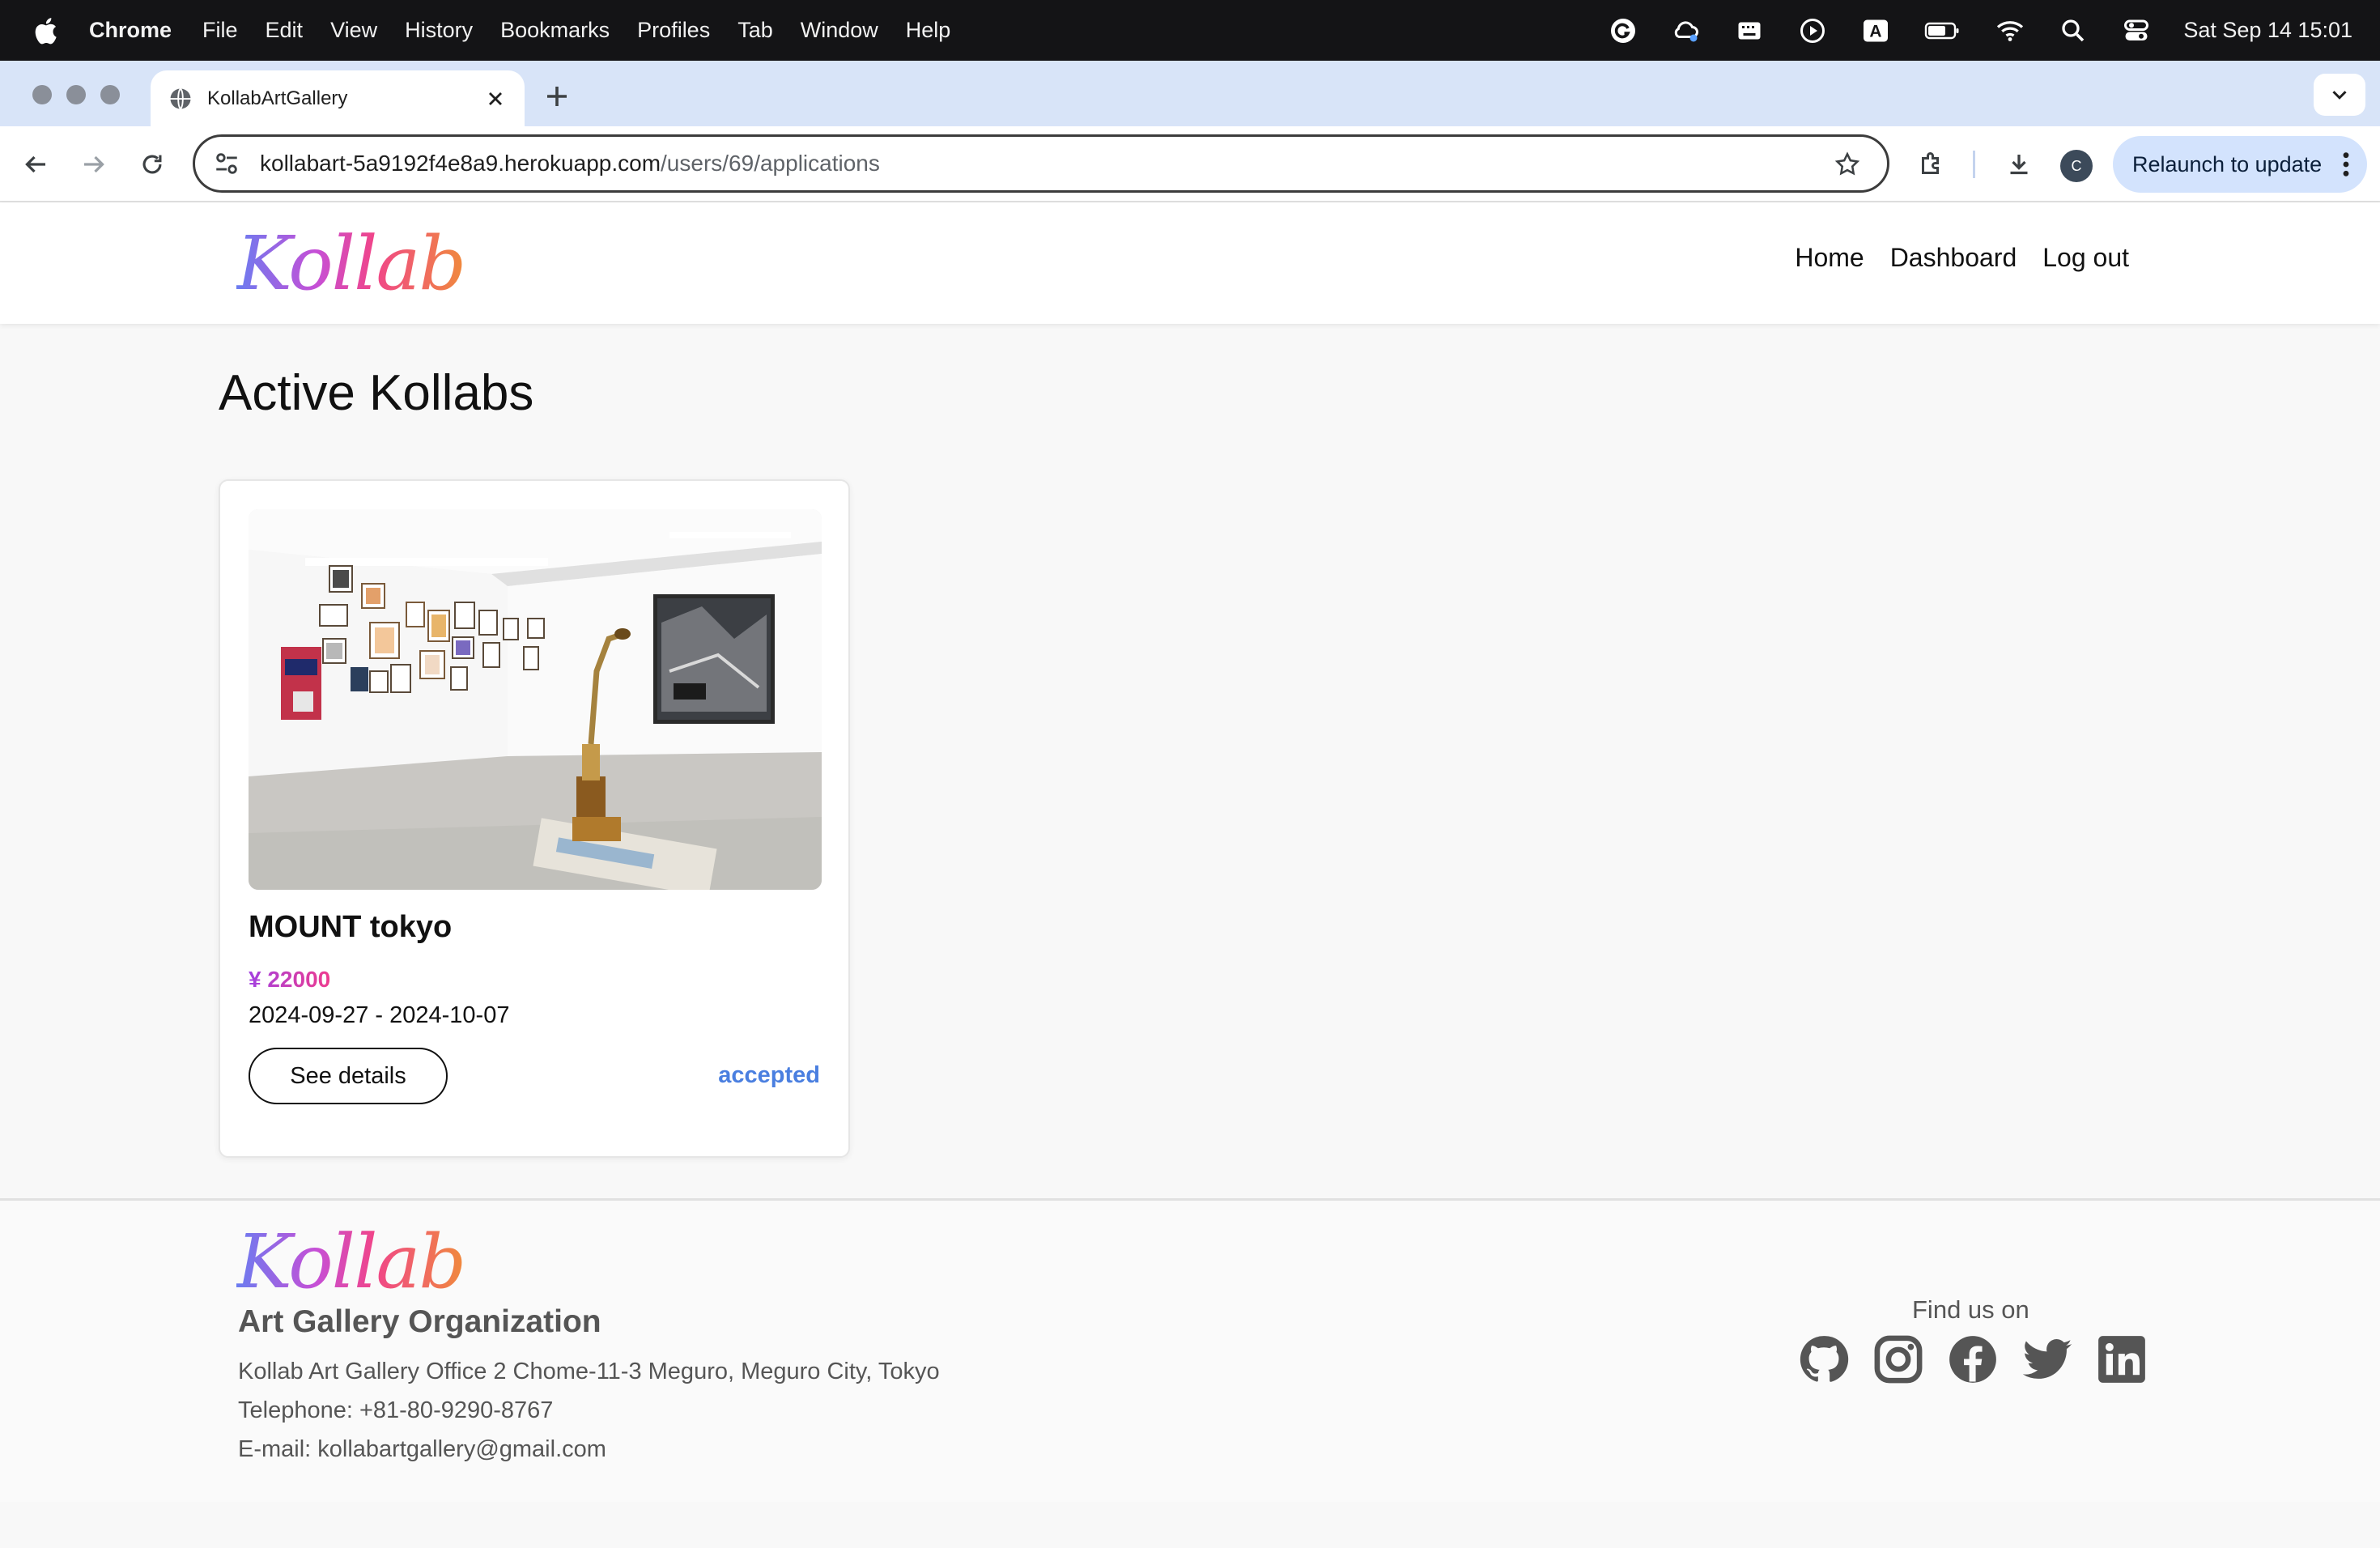  I want to click on site-info-icon, so click(227, 164).